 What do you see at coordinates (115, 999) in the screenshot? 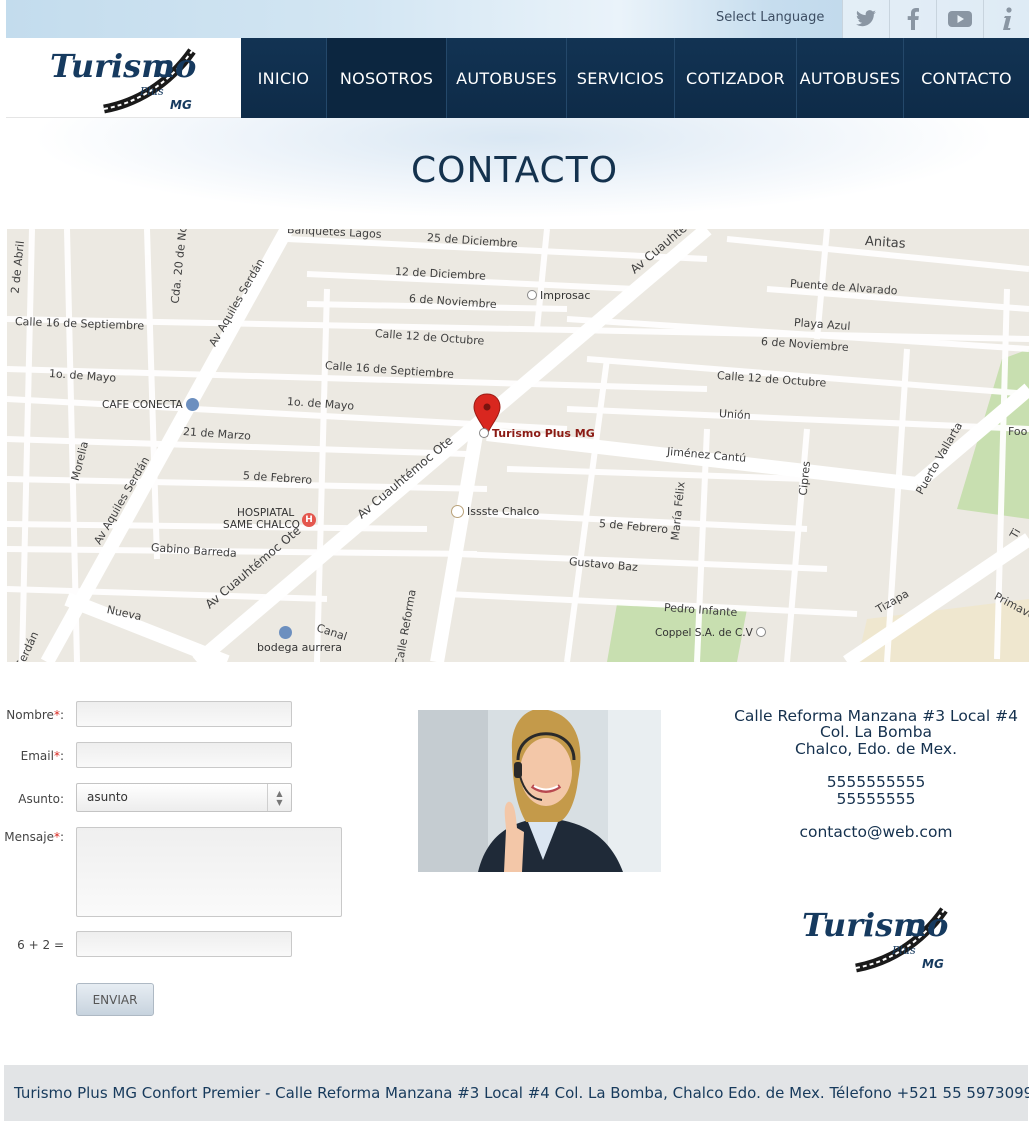
I see `enviar-button: ENVIAR` at bounding box center [115, 999].